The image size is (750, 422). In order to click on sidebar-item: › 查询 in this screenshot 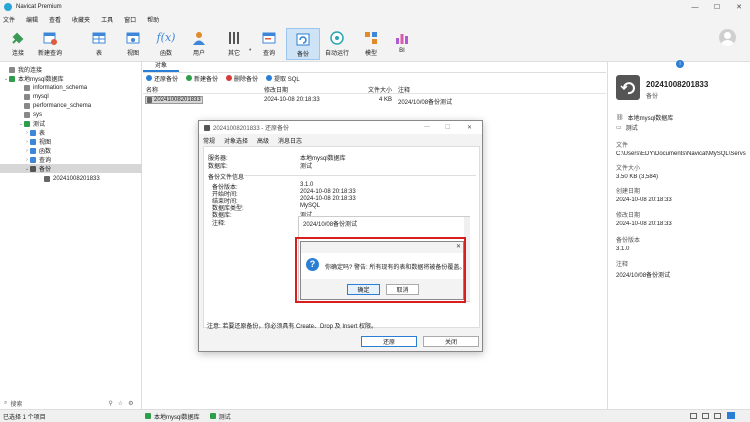, I will do `click(71, 159)`.